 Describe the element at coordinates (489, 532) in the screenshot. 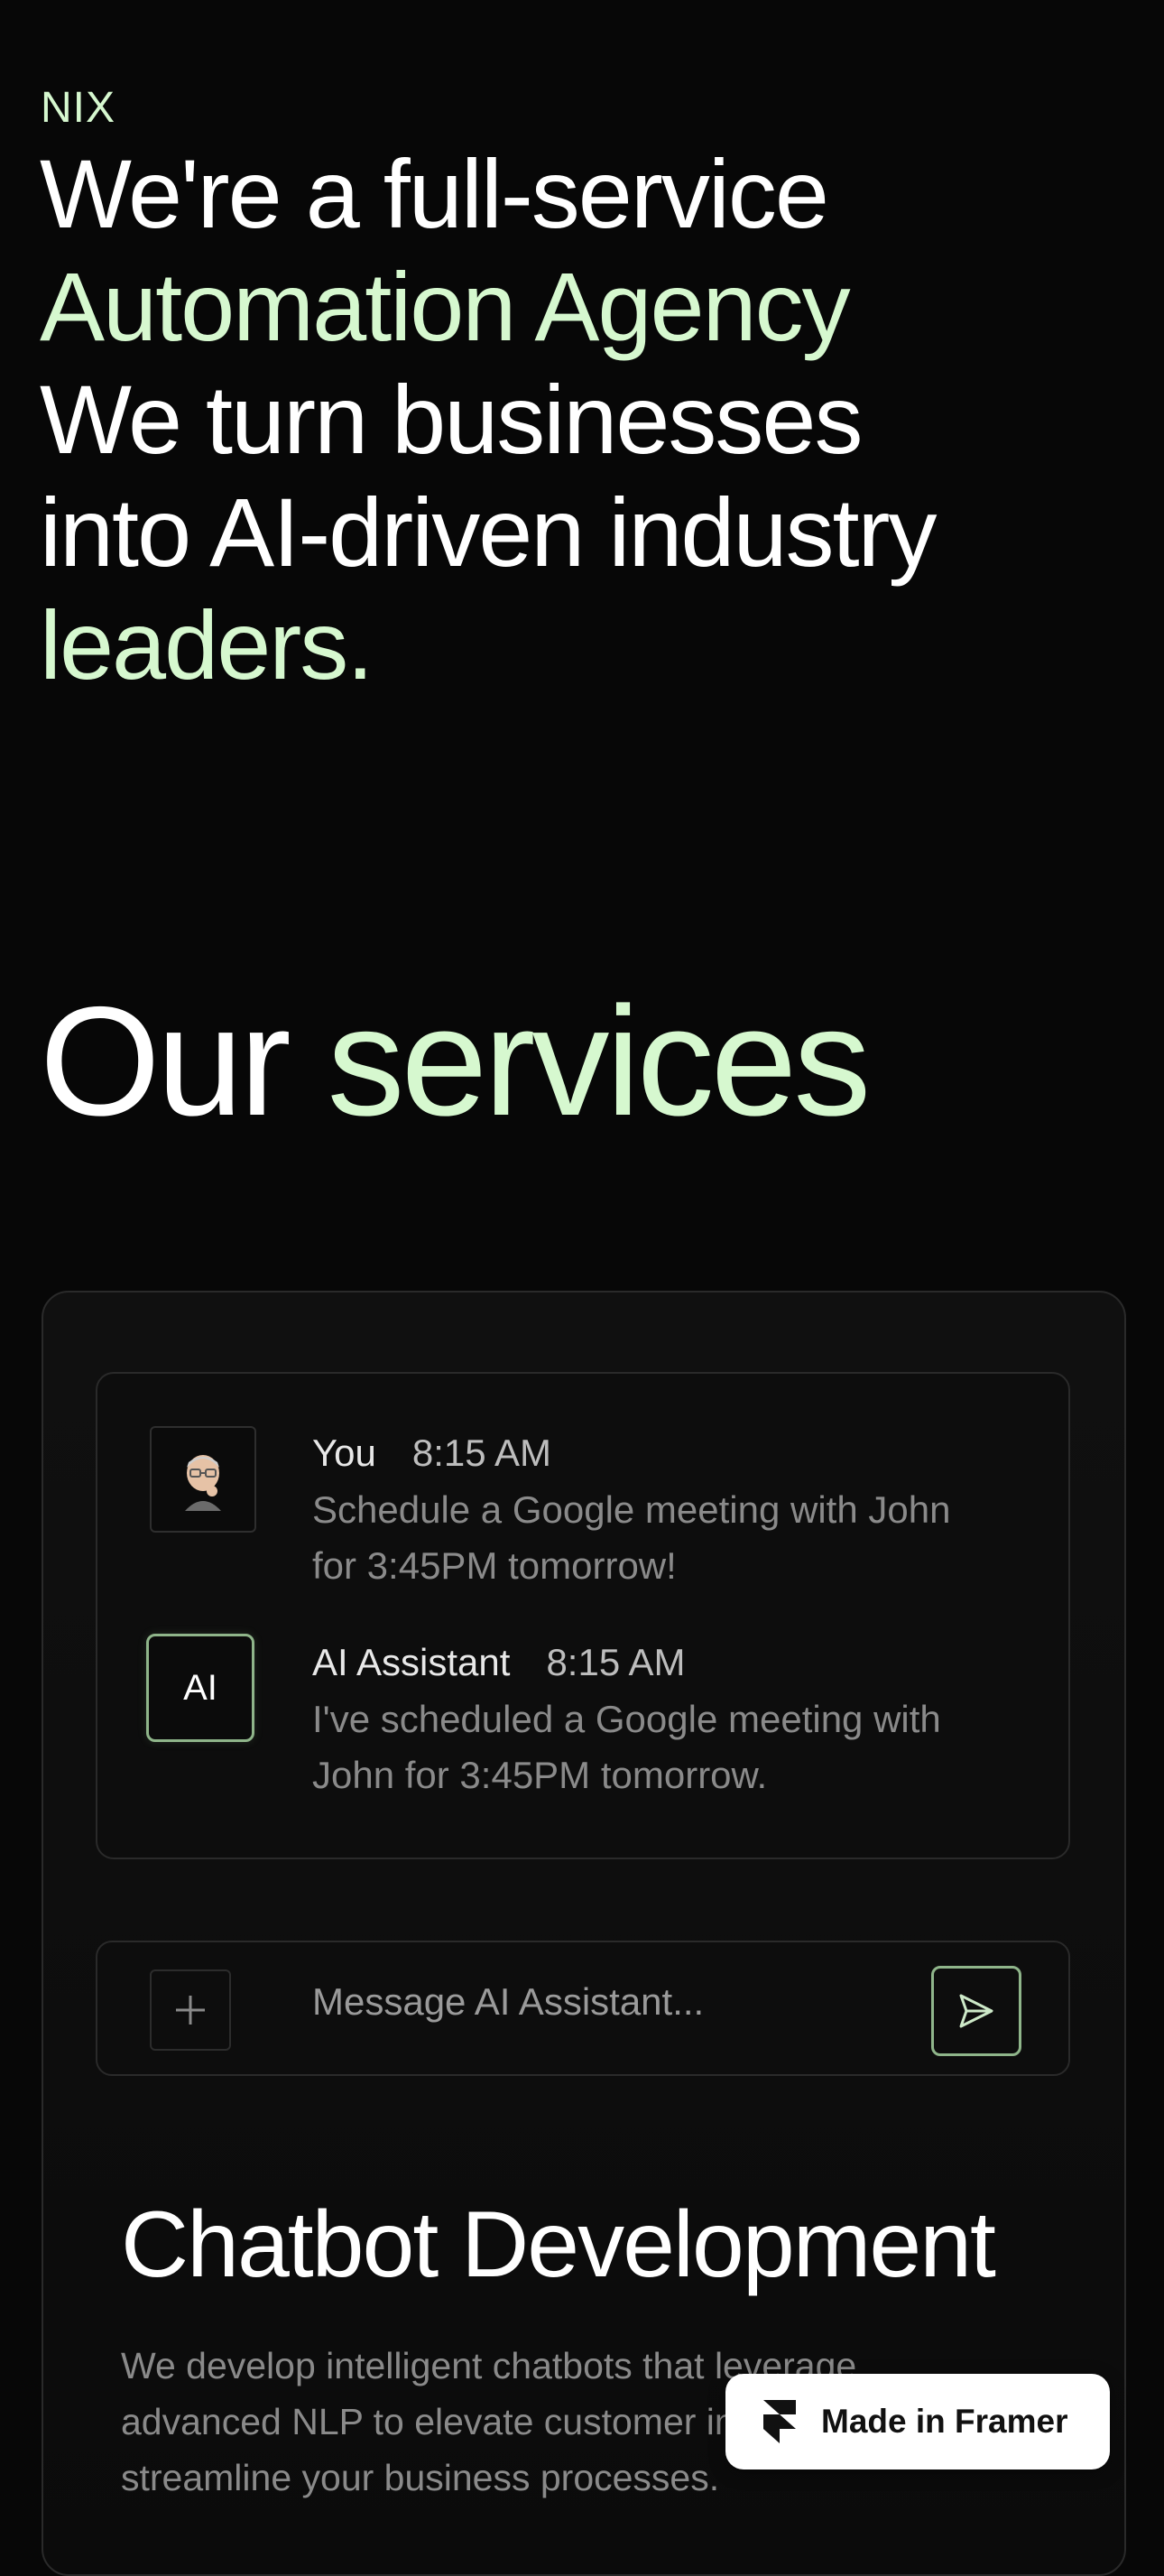

I see `hero-line-4: into AI-driven industry` at that location.